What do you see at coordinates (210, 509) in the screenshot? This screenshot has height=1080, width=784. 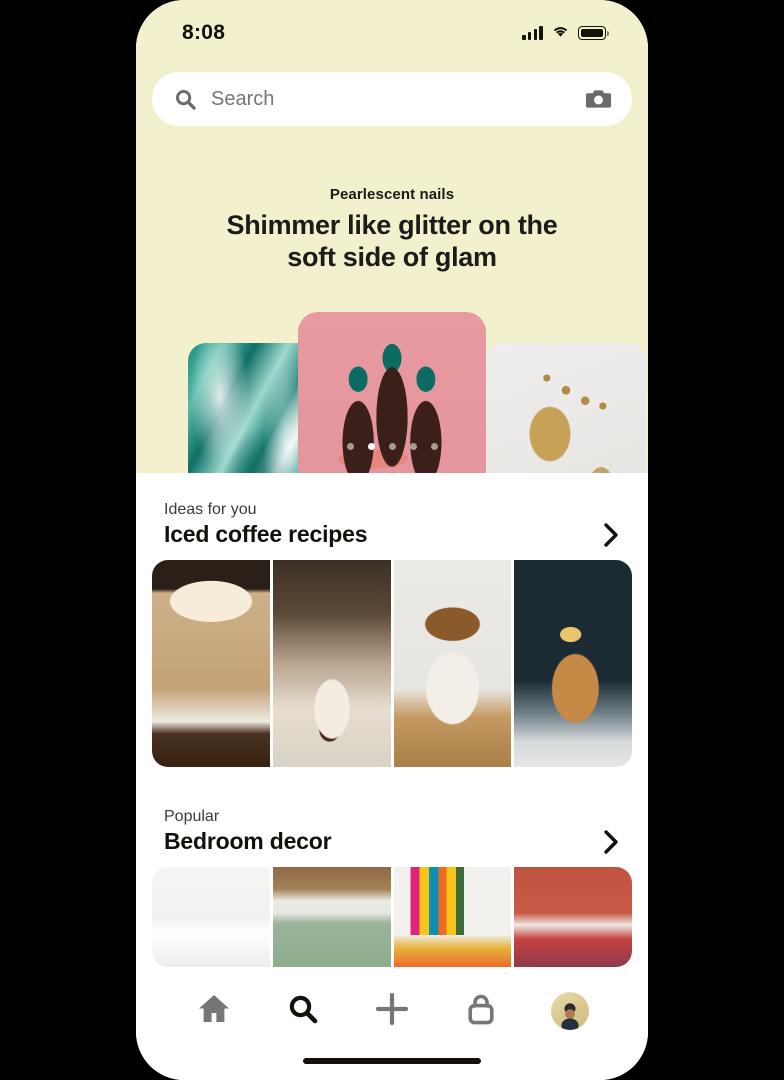 I see `section-eyebrow: Ideas for you` at bounding box center [210, 509].